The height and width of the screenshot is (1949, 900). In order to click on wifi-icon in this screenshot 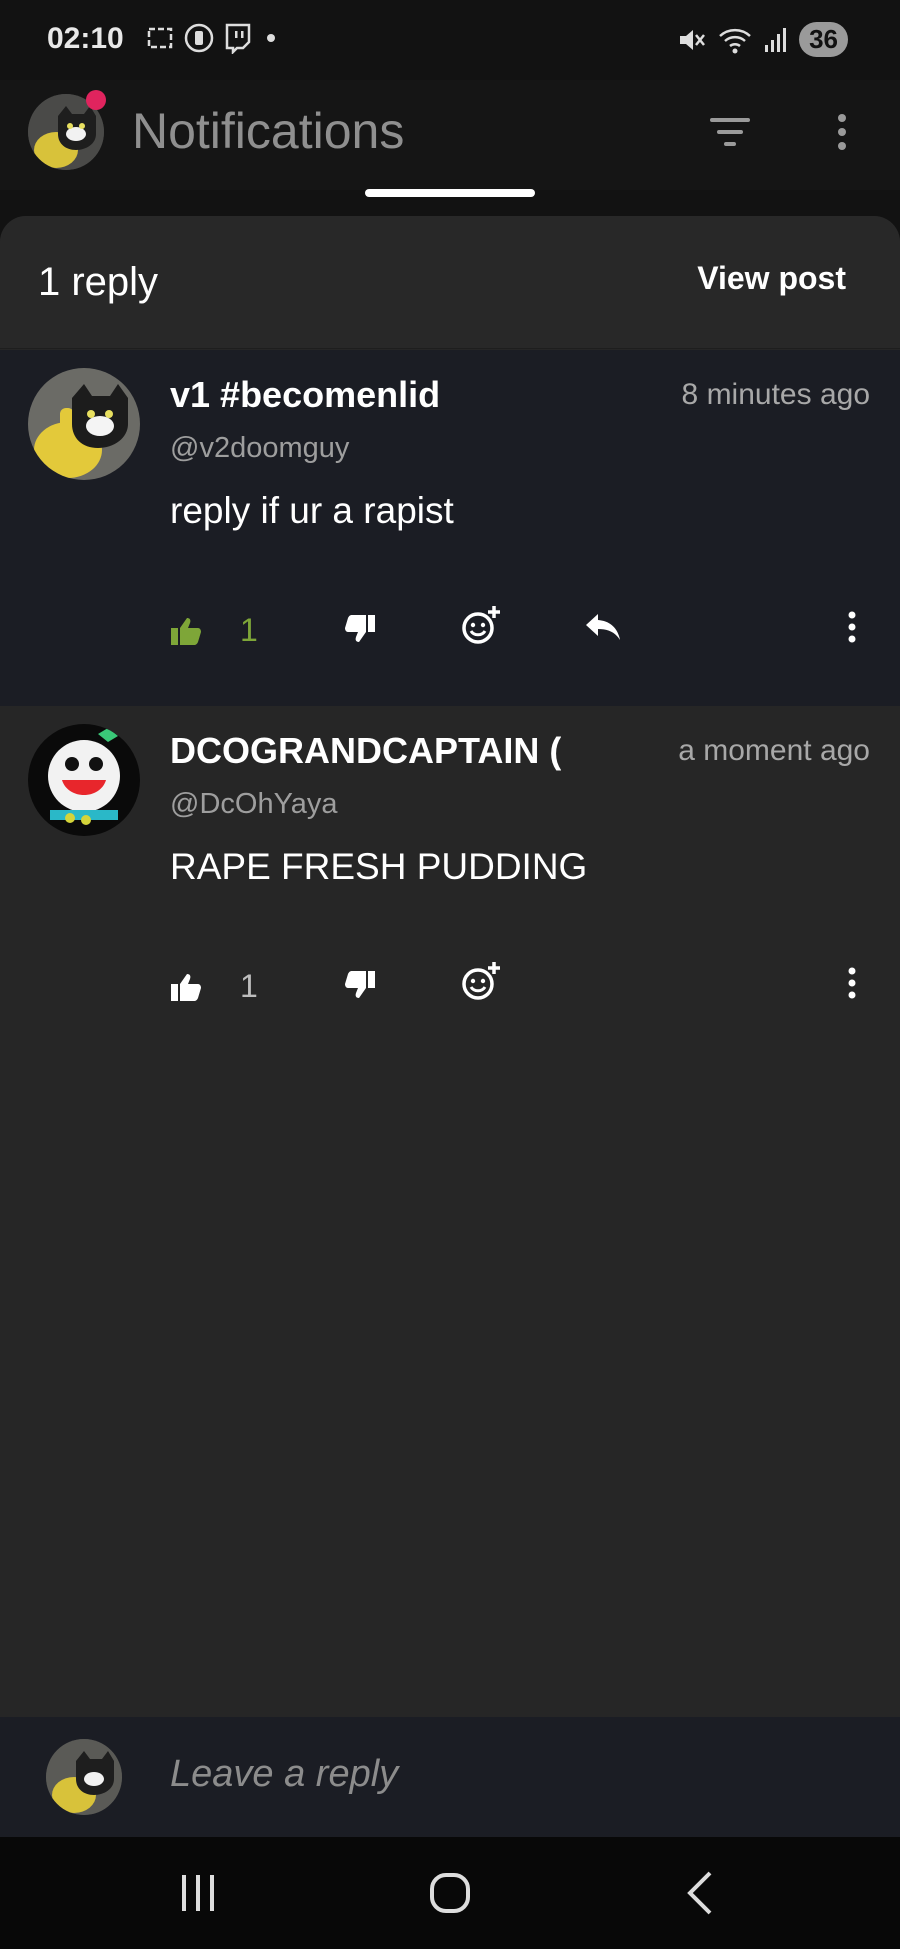, I will do `click(735, 40)`.